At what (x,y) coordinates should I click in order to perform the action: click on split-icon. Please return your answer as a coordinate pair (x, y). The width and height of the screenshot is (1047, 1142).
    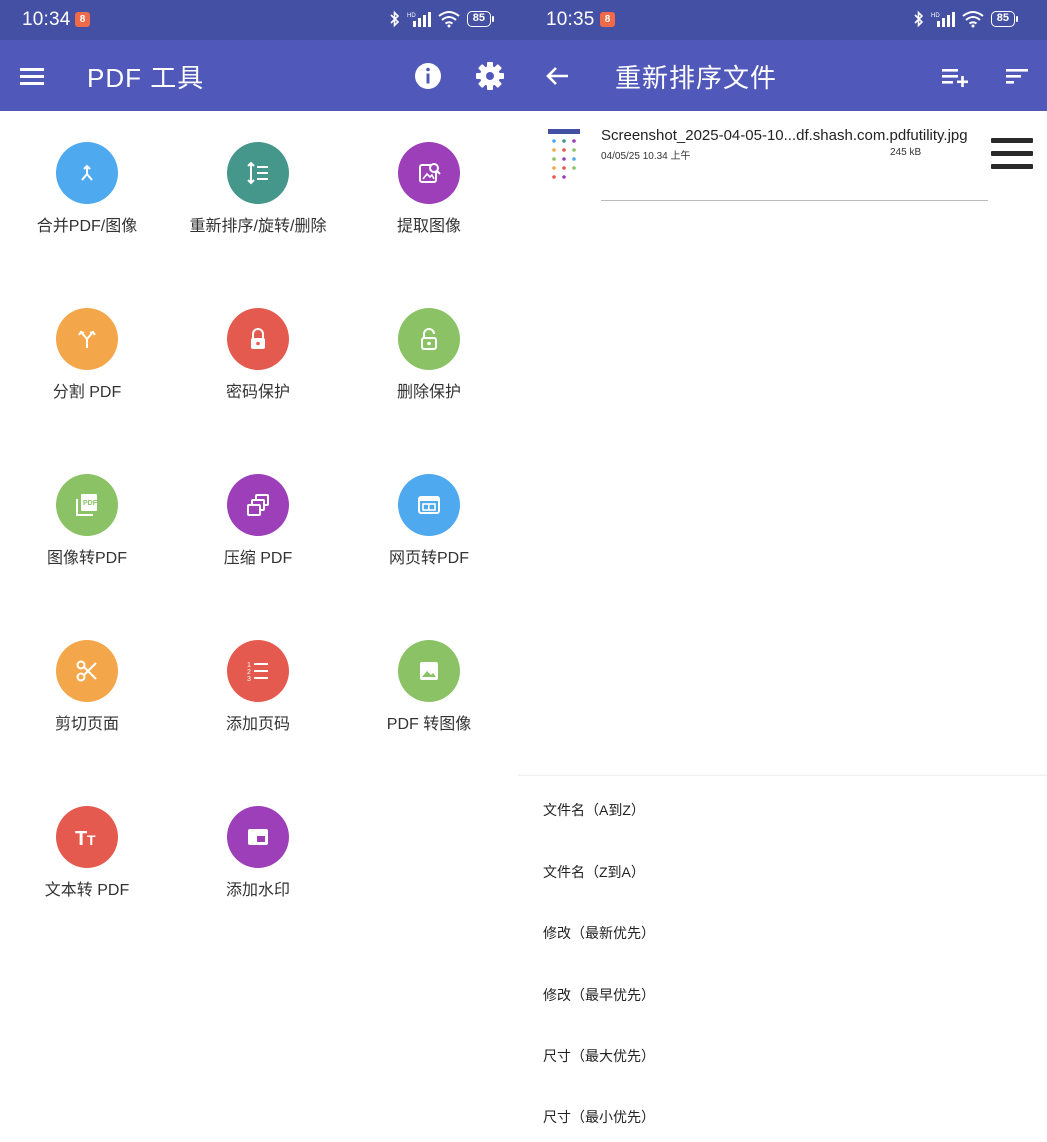
    Looking at the image, I should click on (87, 339).